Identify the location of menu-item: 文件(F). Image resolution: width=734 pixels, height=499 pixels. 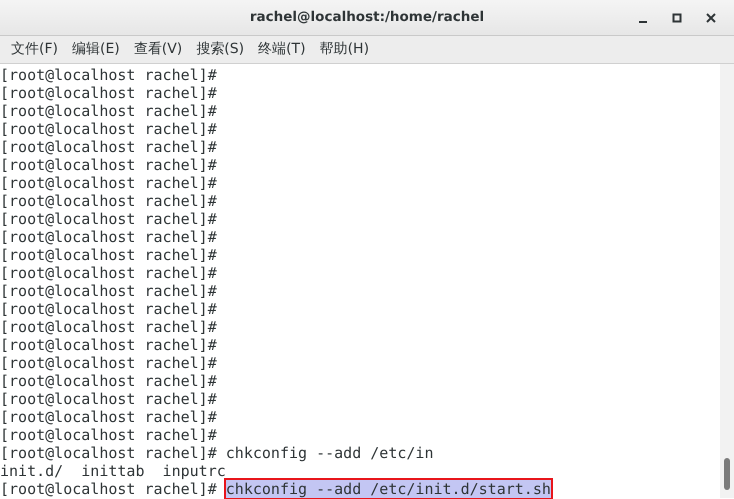
(34, 49).